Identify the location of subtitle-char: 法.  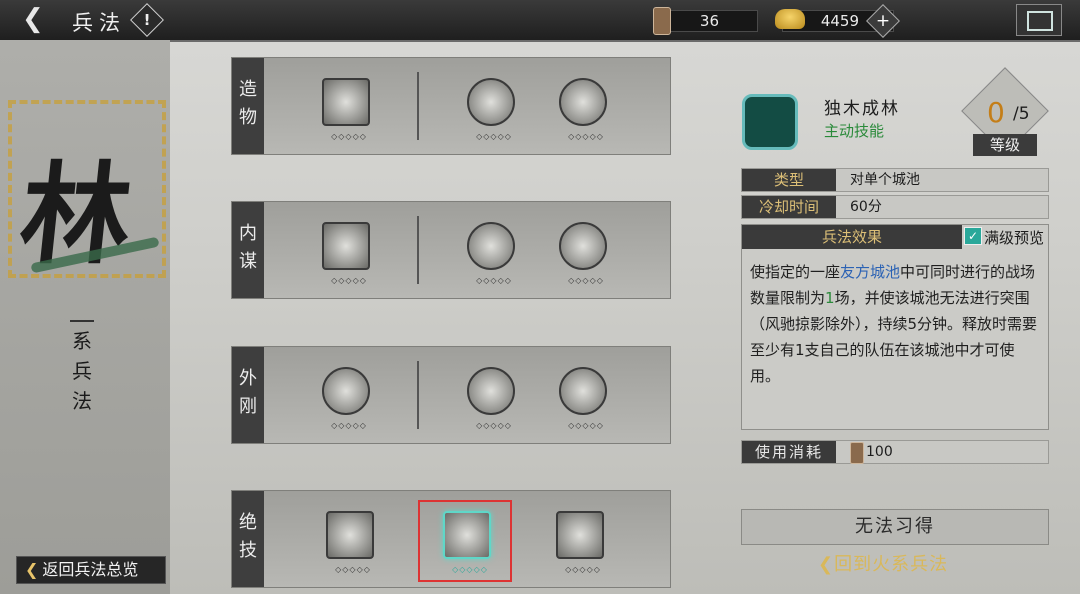
(82, 401).